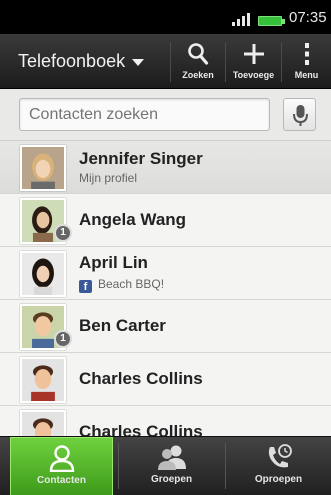 Image resolution: width=331 pixels, height=495 pixels. Describe the element at coordinates (61, 480) in the screenshot. I see `tab-label: Contacten` at that location.